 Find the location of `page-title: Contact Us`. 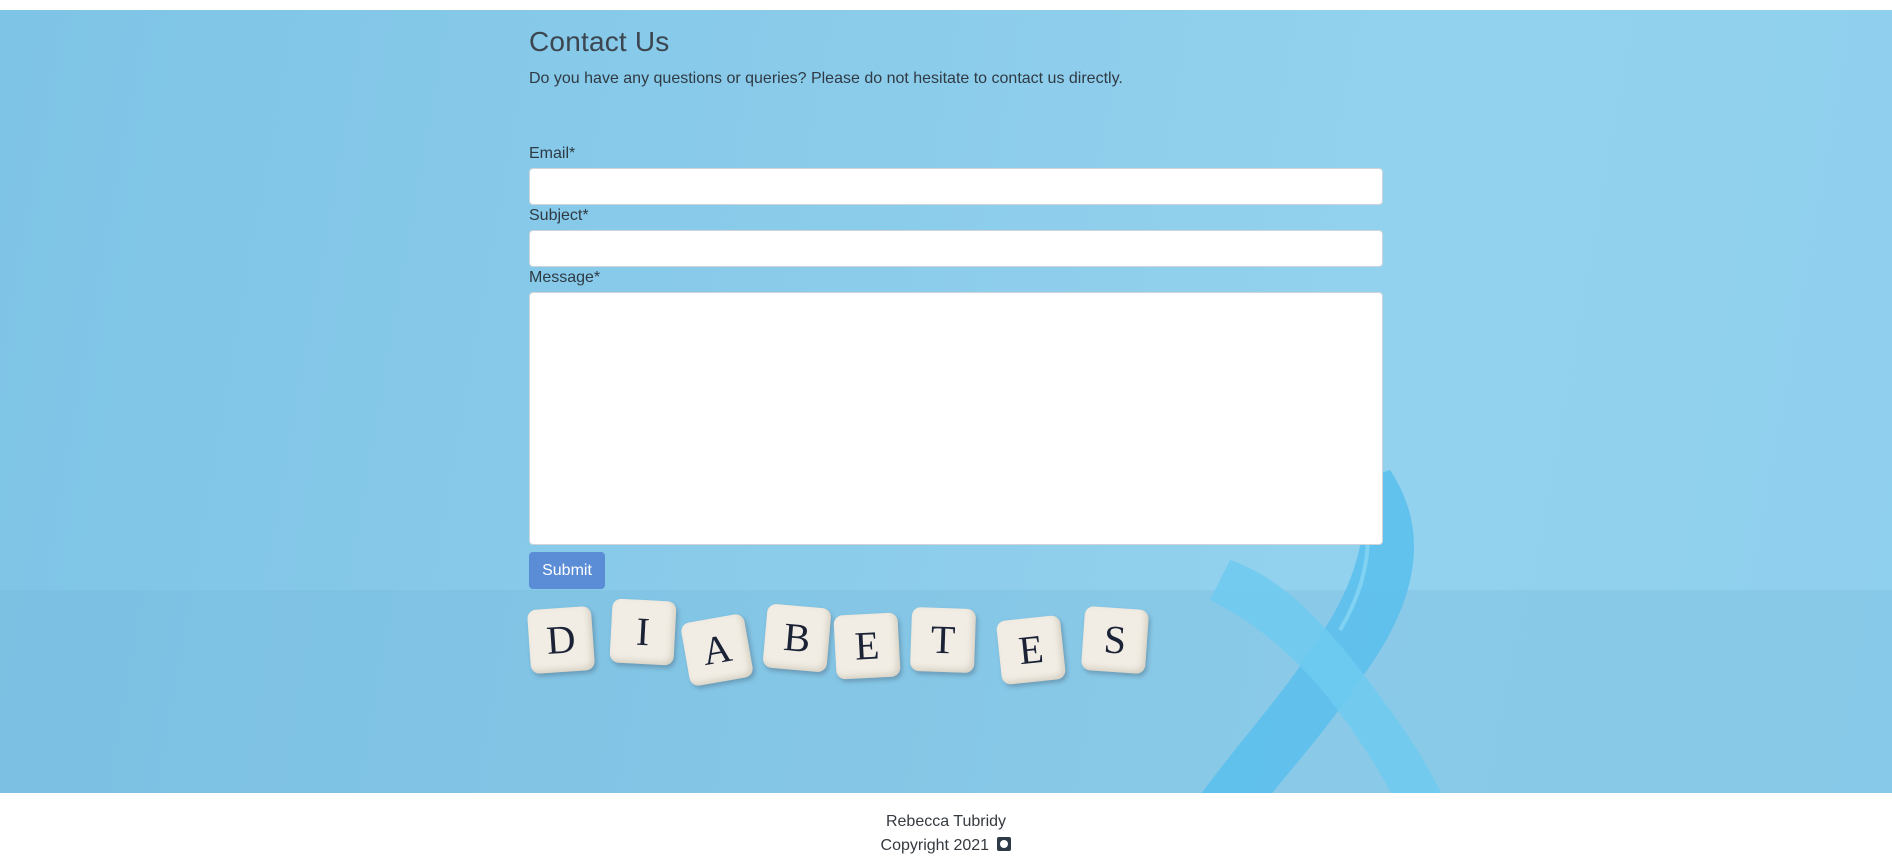

page-title: Contact Us is located at coordinates (599, 41).